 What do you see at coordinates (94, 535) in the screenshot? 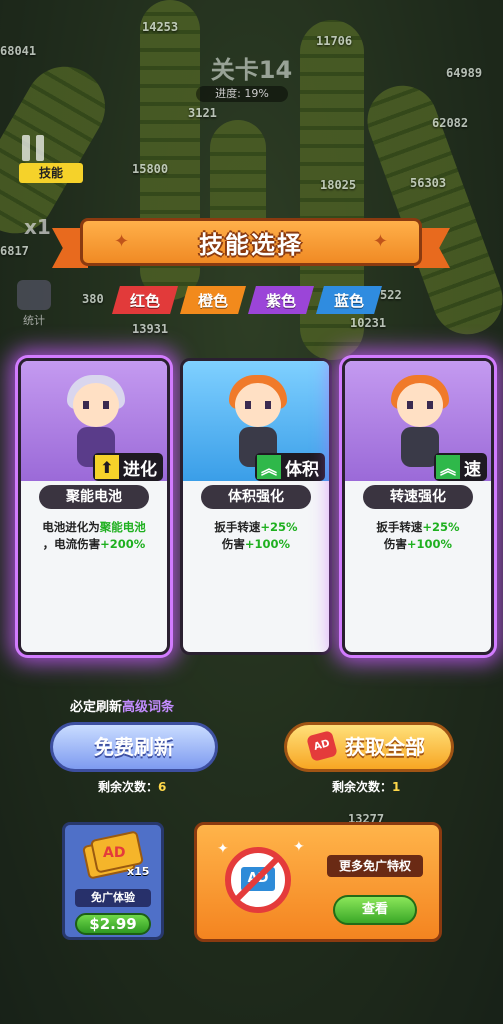
I see `skill-description: 电池进化为聚能电池 ，电流伤害+200%` at bounding box center [94, 535].